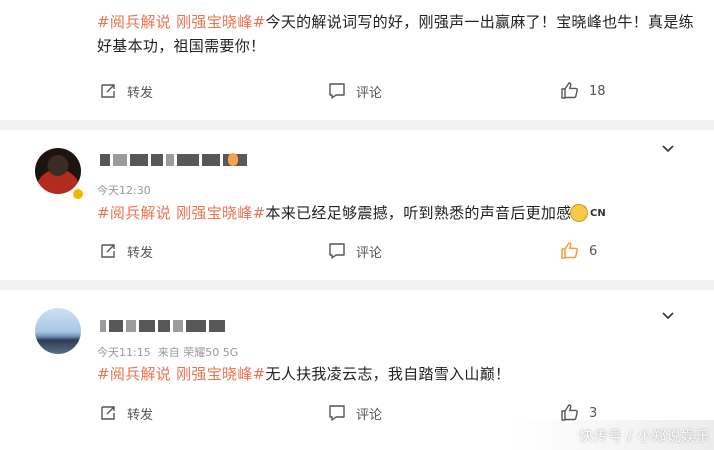  What do you see at coordinates (233, 159) in the screenshot?
I see `fan-badge-icon` at bounding box center [233, 159].